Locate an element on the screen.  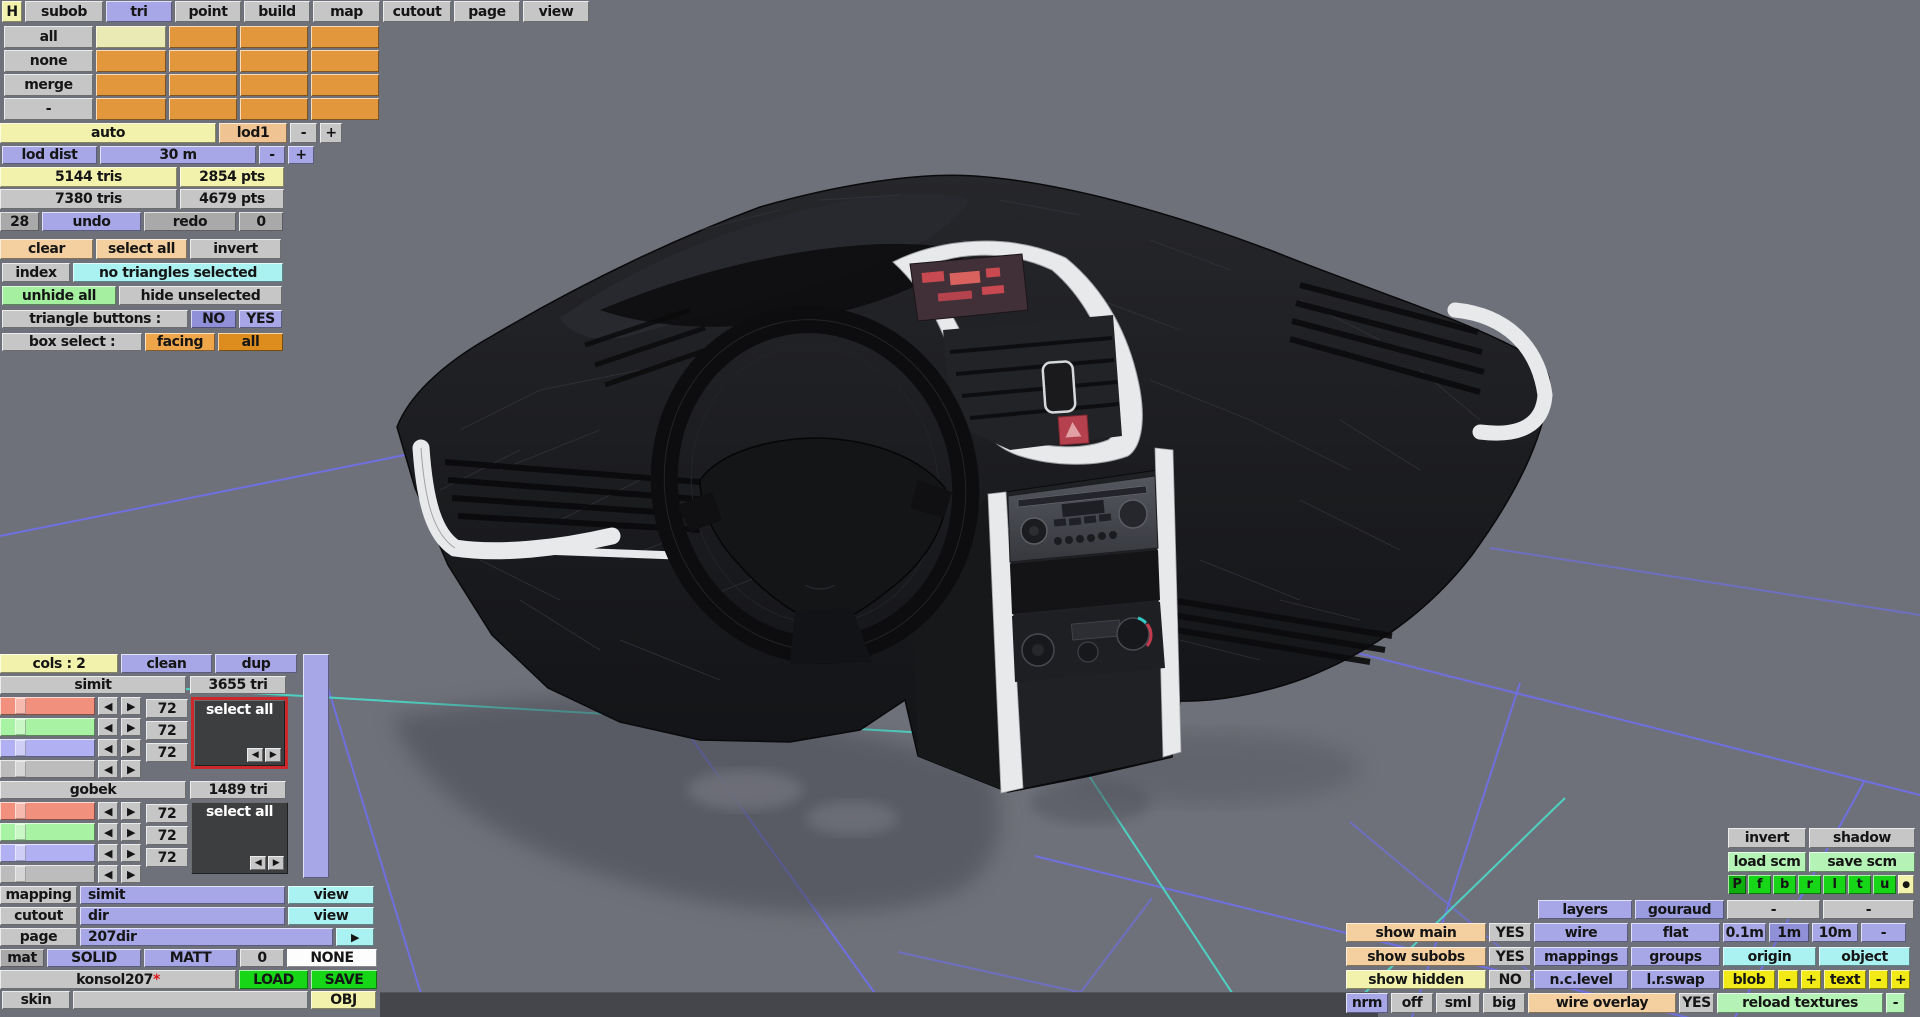
save-scm-button: save scm is located at coordinates (1862, 862).